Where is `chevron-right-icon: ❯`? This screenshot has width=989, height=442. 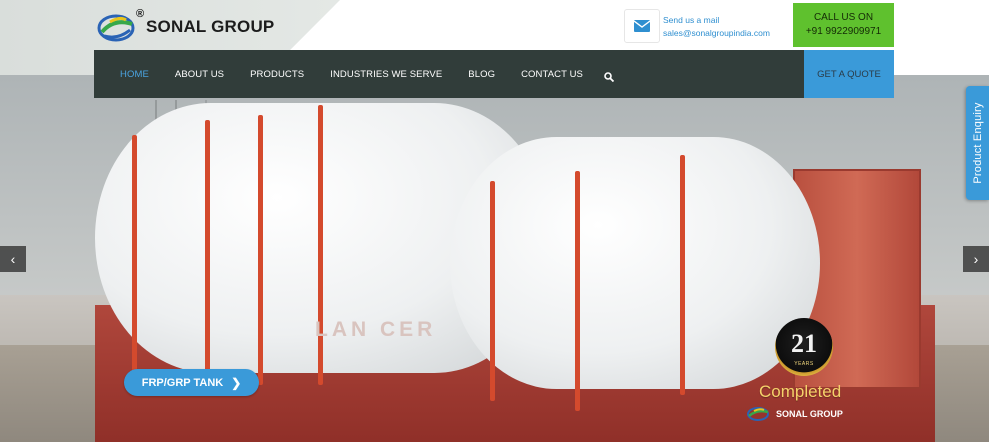 chevron-right-icon: ❯ is located at coordinates (236, 382).